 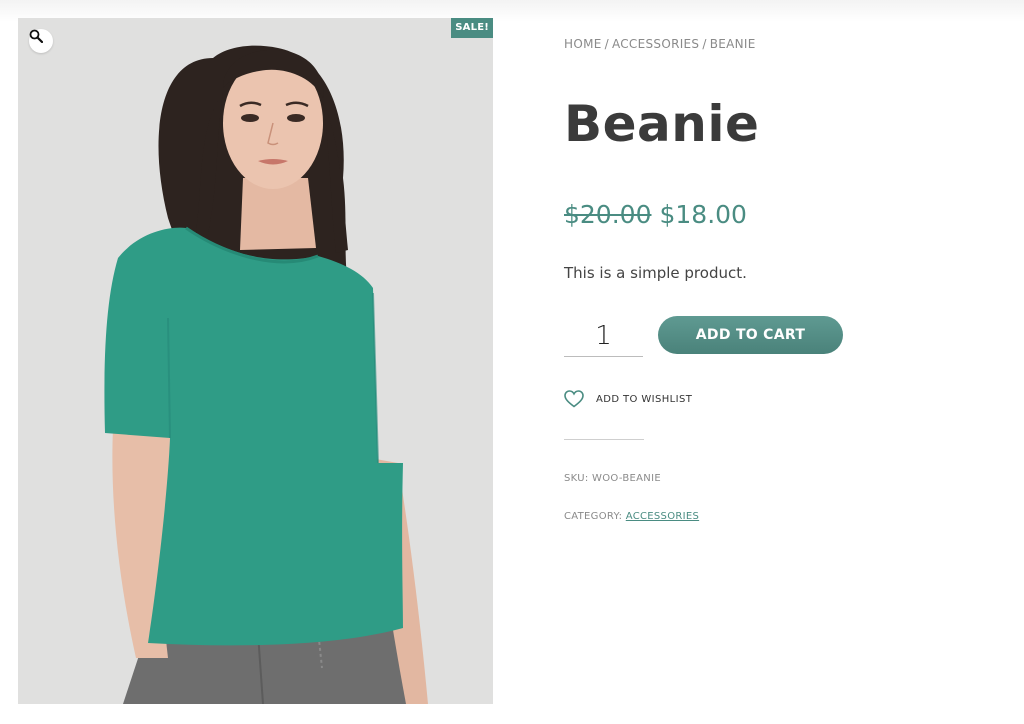 What do you see at coordinates (583, 44) in the screenshot?
I see `breadcrumb-home: HOME` at bounding box center [583, 44].